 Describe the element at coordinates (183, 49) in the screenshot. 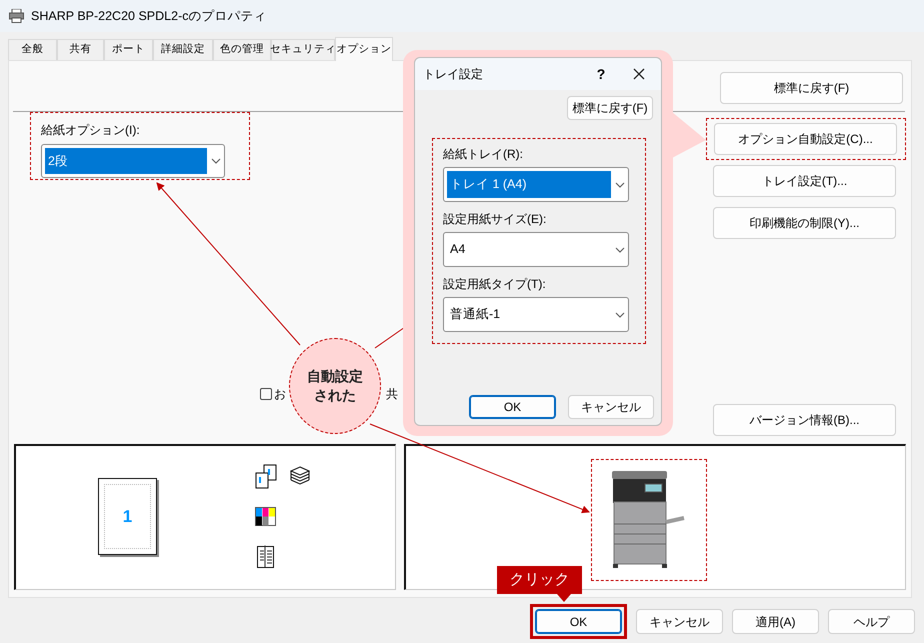

I see `tab: 詳細設定` at that location.